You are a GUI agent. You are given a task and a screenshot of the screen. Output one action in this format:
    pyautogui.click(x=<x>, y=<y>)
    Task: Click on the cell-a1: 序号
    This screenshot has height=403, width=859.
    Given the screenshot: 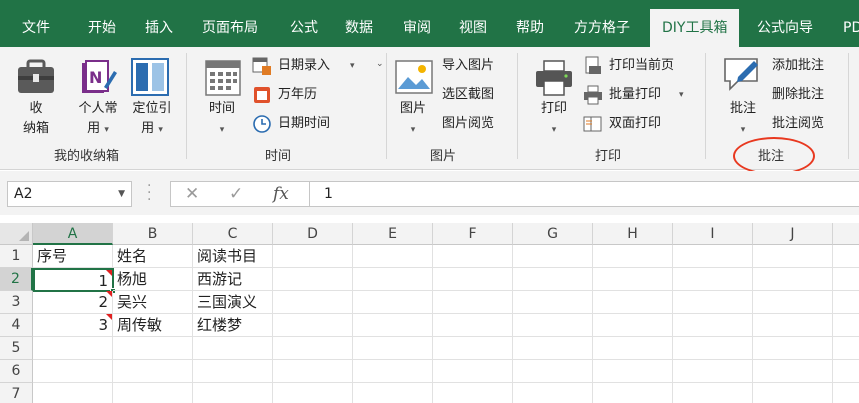 What is the action you would take?
    pyautogui.click(x=73, y=256)
    